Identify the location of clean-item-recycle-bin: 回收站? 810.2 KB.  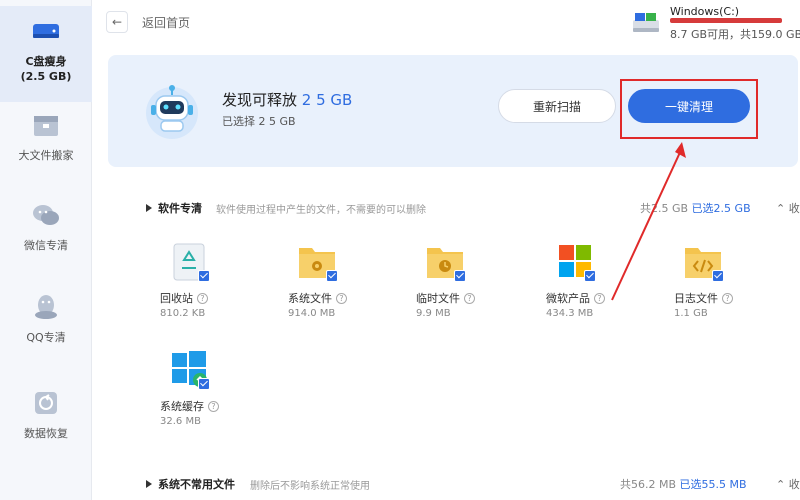
(205, 285).